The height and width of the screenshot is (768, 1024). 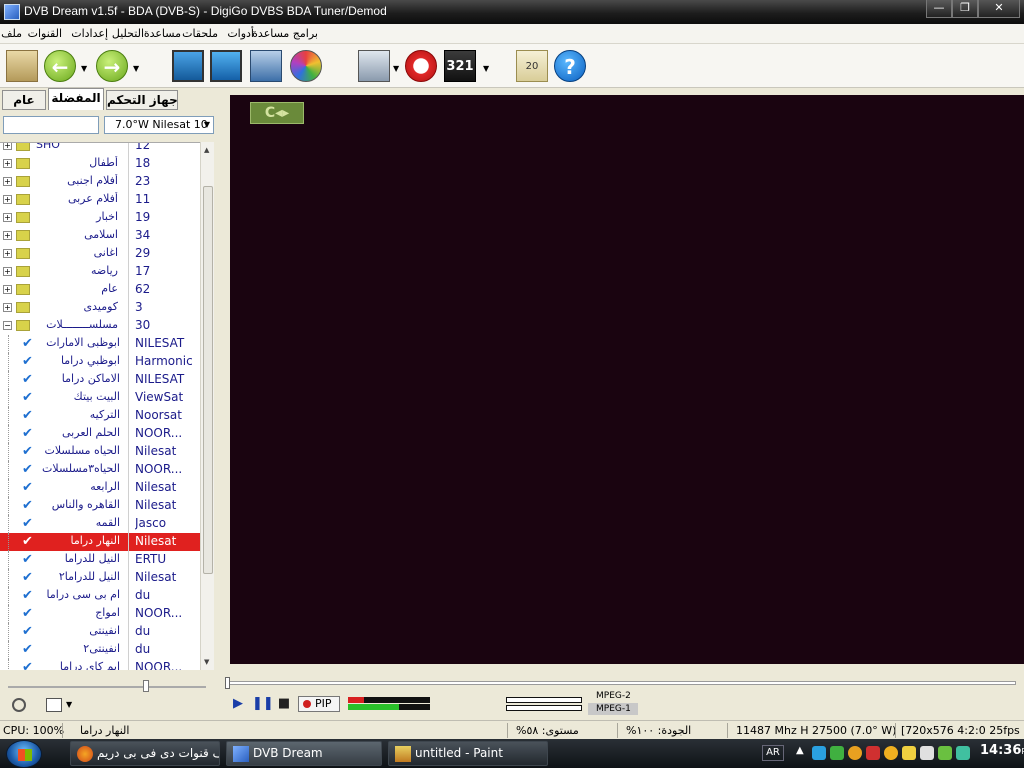 I want to click on menu-analysis: التحليل, so click(x=128, y=33).